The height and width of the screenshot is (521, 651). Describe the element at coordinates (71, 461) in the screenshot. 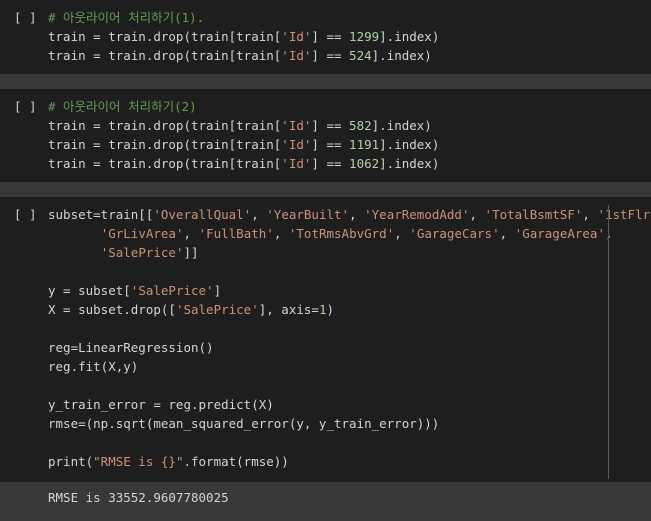

I see `code-token-plain: print(` at that location.